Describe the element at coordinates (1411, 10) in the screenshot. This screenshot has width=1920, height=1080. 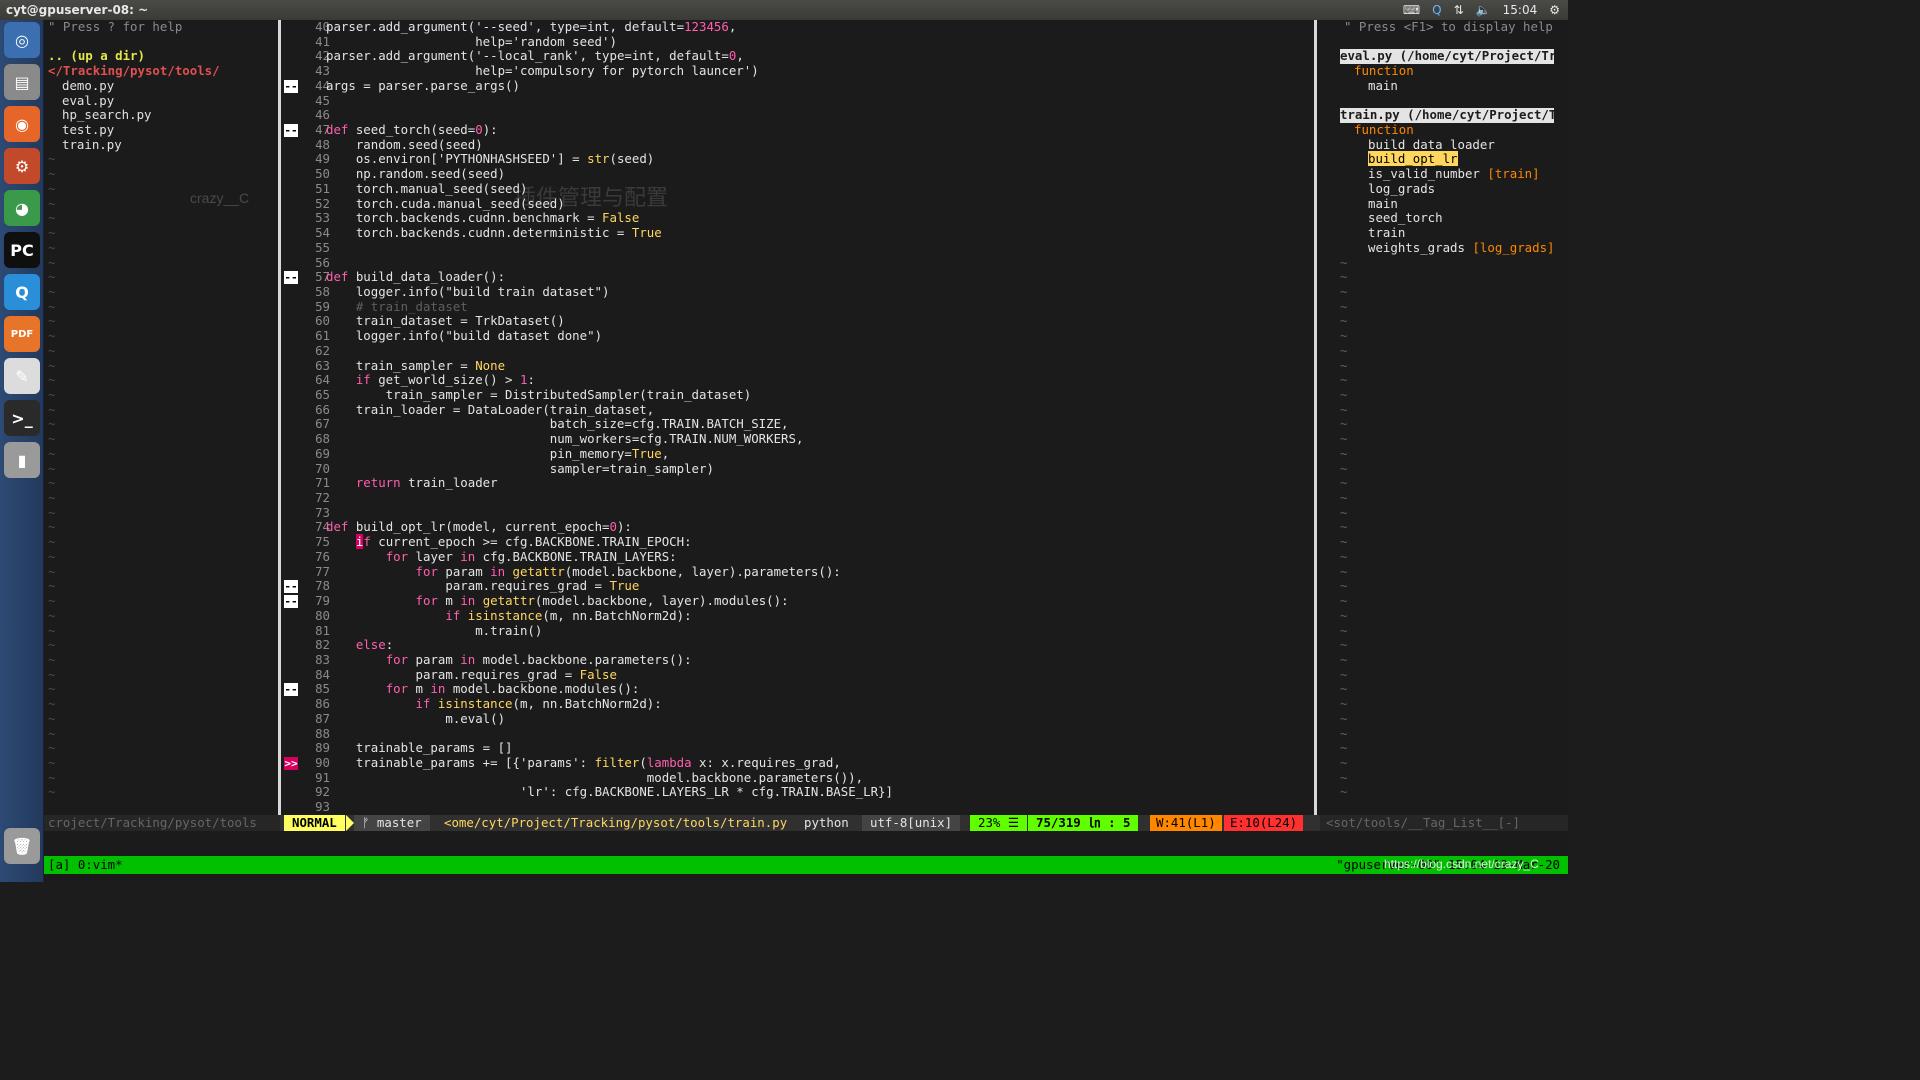
I see `keyboard-icon: ⌨` at that location.